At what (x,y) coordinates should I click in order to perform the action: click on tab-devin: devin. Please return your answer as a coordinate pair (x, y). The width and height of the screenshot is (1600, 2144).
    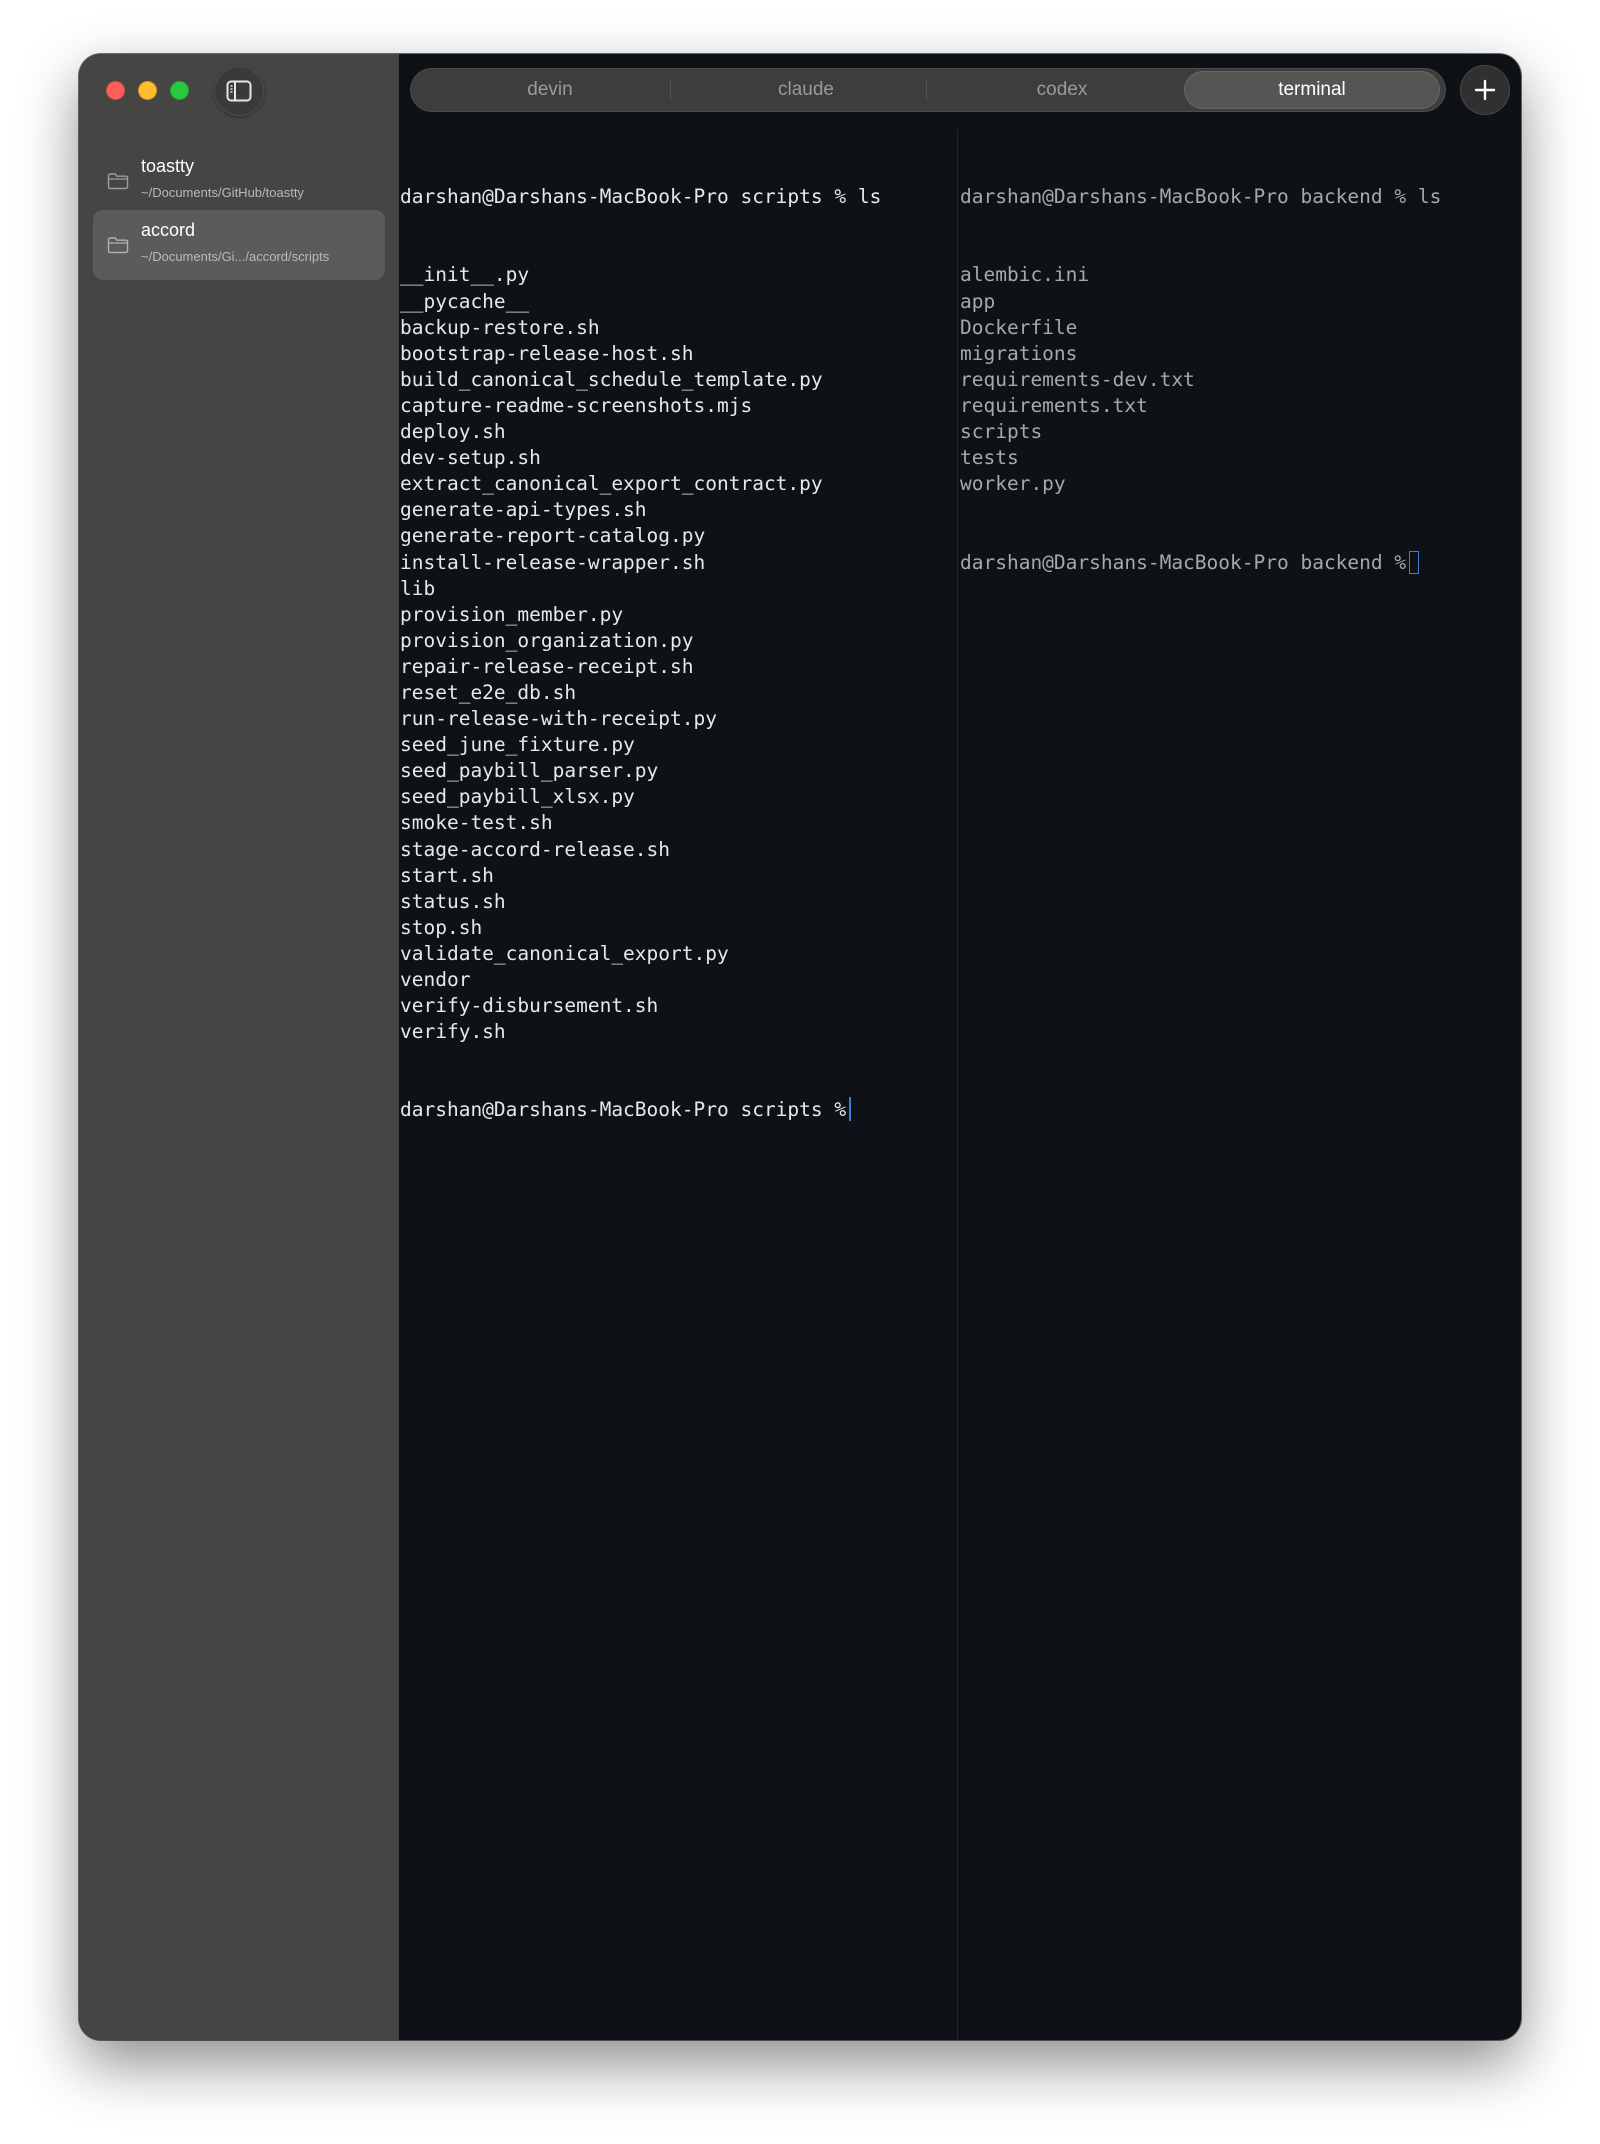
    Looking at the image, I should click on (550, 90).